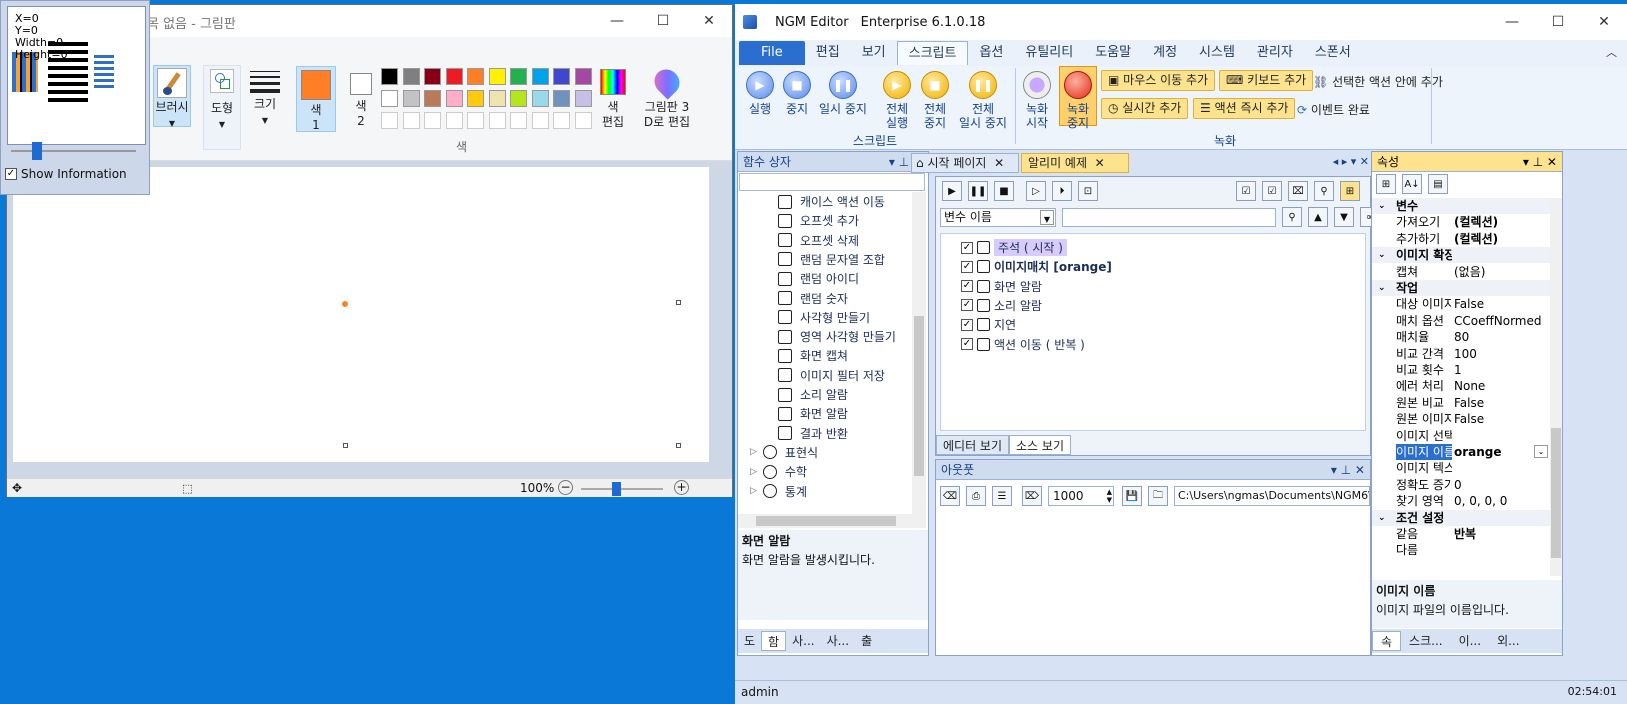 Image resolution: width=1627 pixels, height=704 pixels. Describe the element at coordinates (316, 99) in the screenshot. I see `color1-button: 색1` at that location.